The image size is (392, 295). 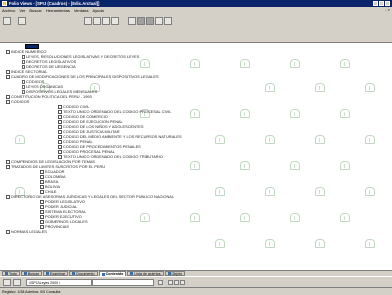 I want to click on tree-item-label: CODIGOS, so click(x=20, y=101).